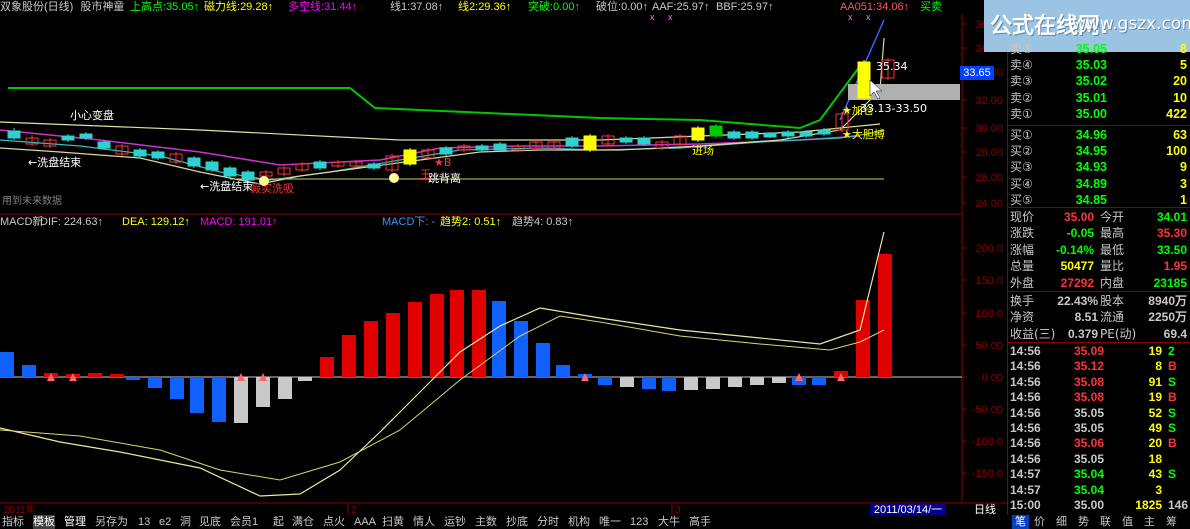 The image size is (1190, 529). What do you see at coordinates (278, 522) in the screenshot?
I see `indicator-tab: 起` at bounding box center [278, 522].